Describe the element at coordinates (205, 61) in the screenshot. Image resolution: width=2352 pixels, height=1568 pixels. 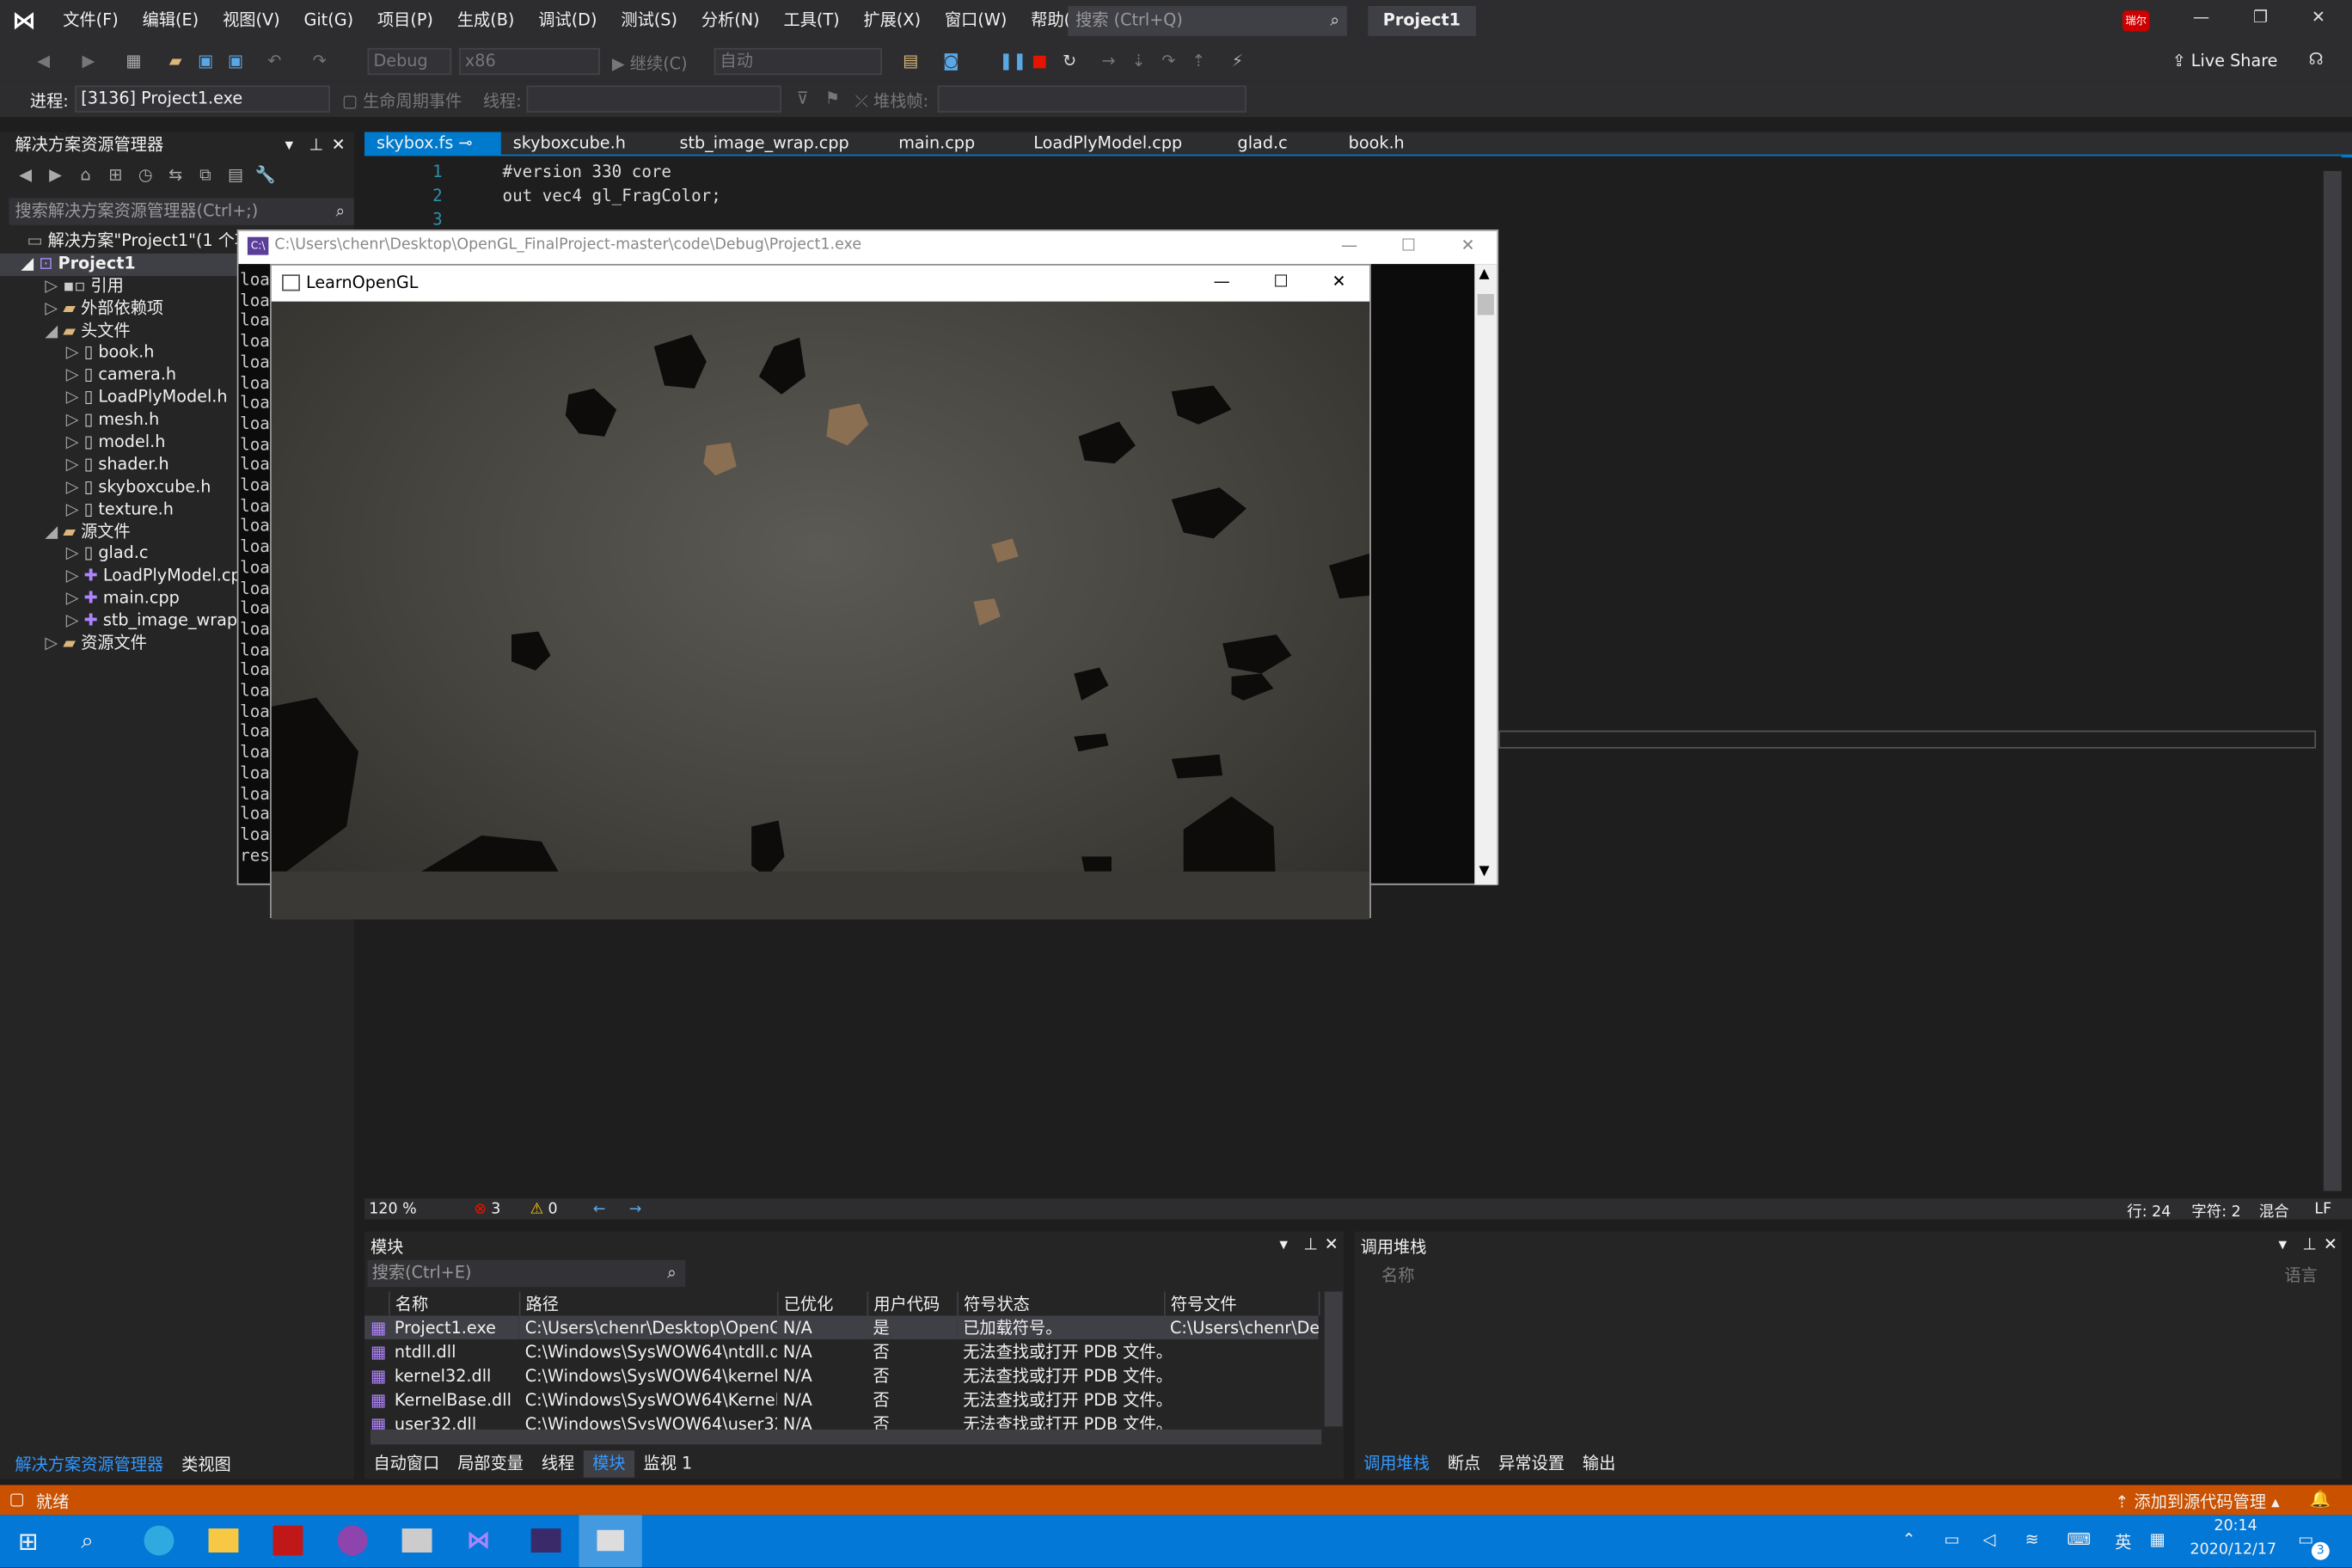
I see `save-icon: ▣` at that location.